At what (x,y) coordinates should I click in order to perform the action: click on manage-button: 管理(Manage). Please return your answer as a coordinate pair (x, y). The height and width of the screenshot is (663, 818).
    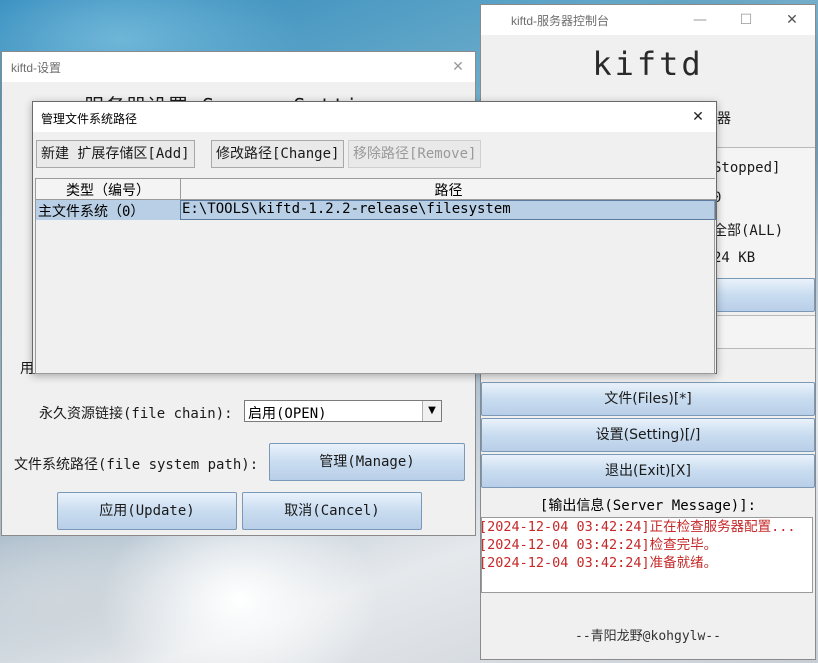
    Looking at the image, I should click on (367, 462).